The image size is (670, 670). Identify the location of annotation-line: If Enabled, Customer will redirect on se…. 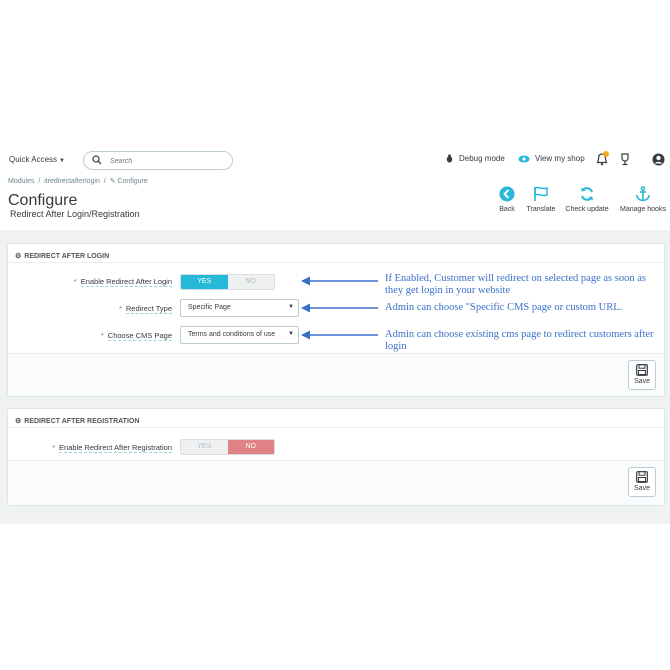
(515, 278).